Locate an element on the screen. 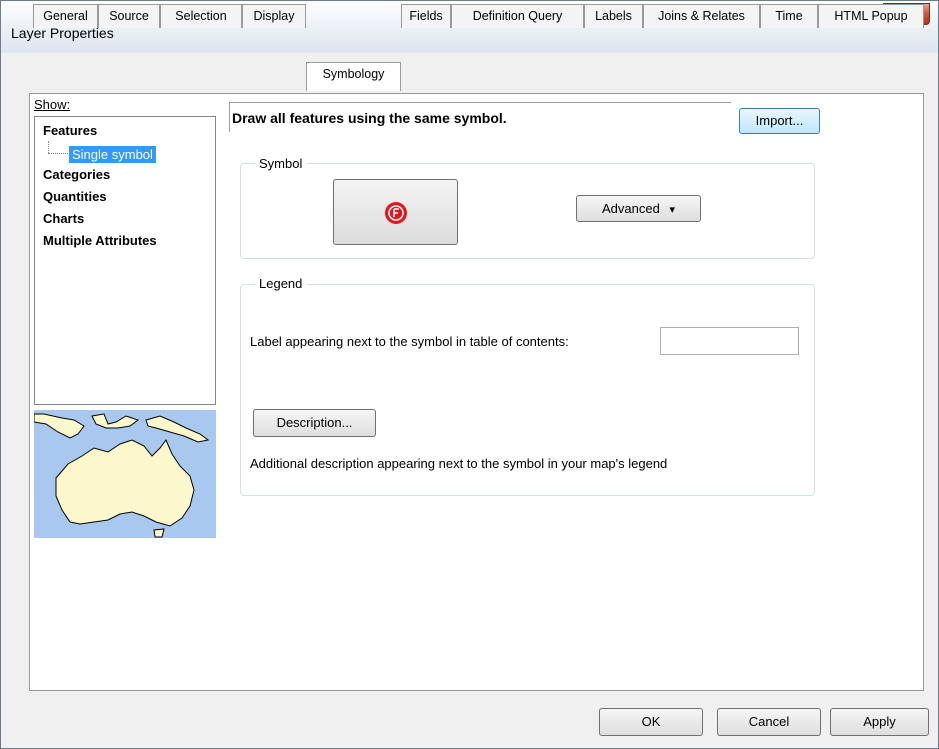 This screenshot has height=749, width=939. tab-selection: Selection is located at coordinates (201, 16).